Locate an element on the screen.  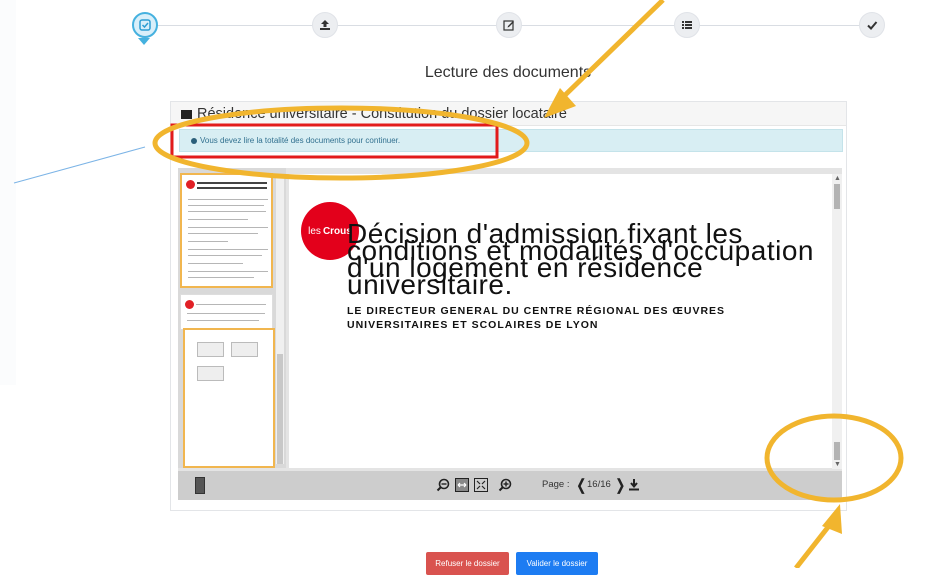
prev-page-icon: ❬ is located at coordinates (581, 485).